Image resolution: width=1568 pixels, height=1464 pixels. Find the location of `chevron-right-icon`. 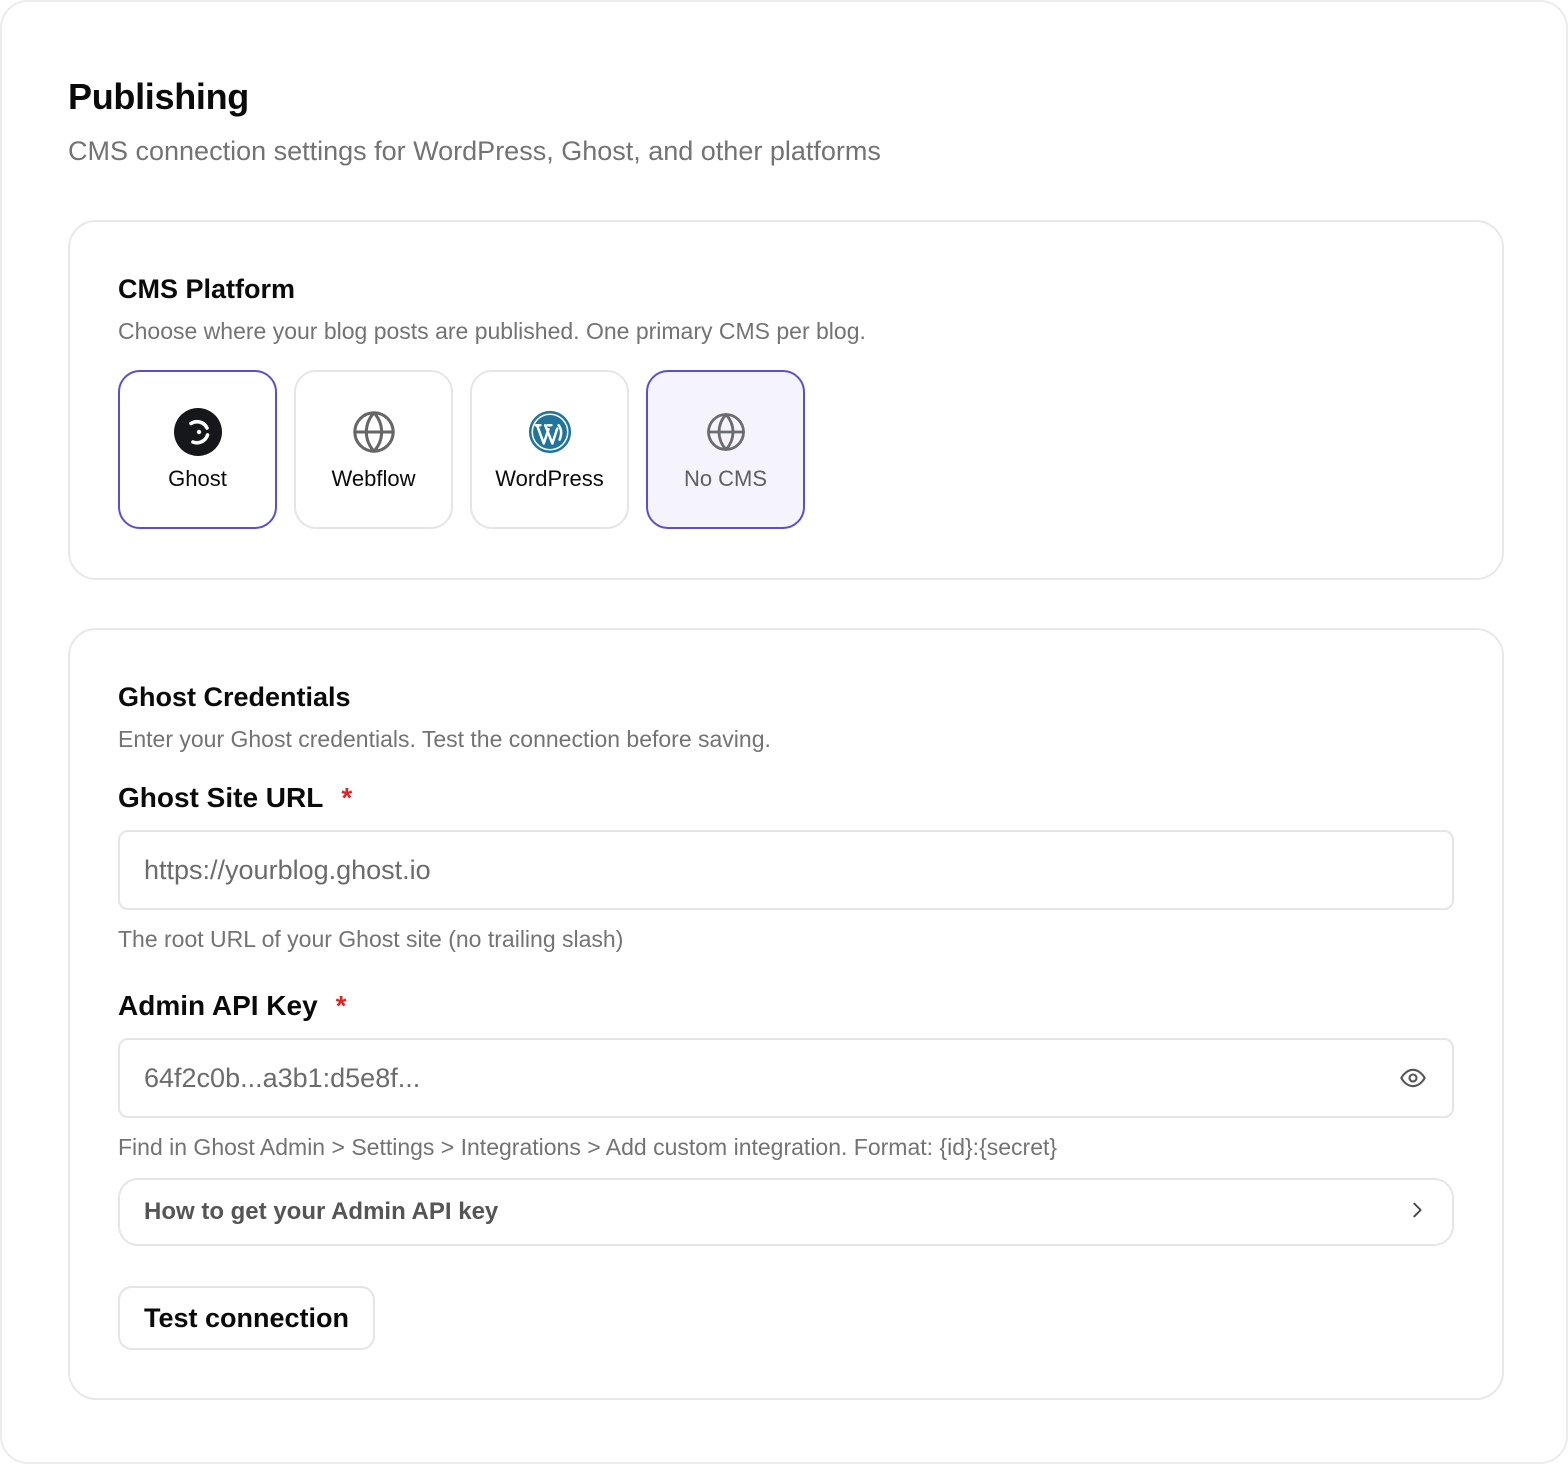

chevron-right-icon is located at coordinates (1417, 1212).